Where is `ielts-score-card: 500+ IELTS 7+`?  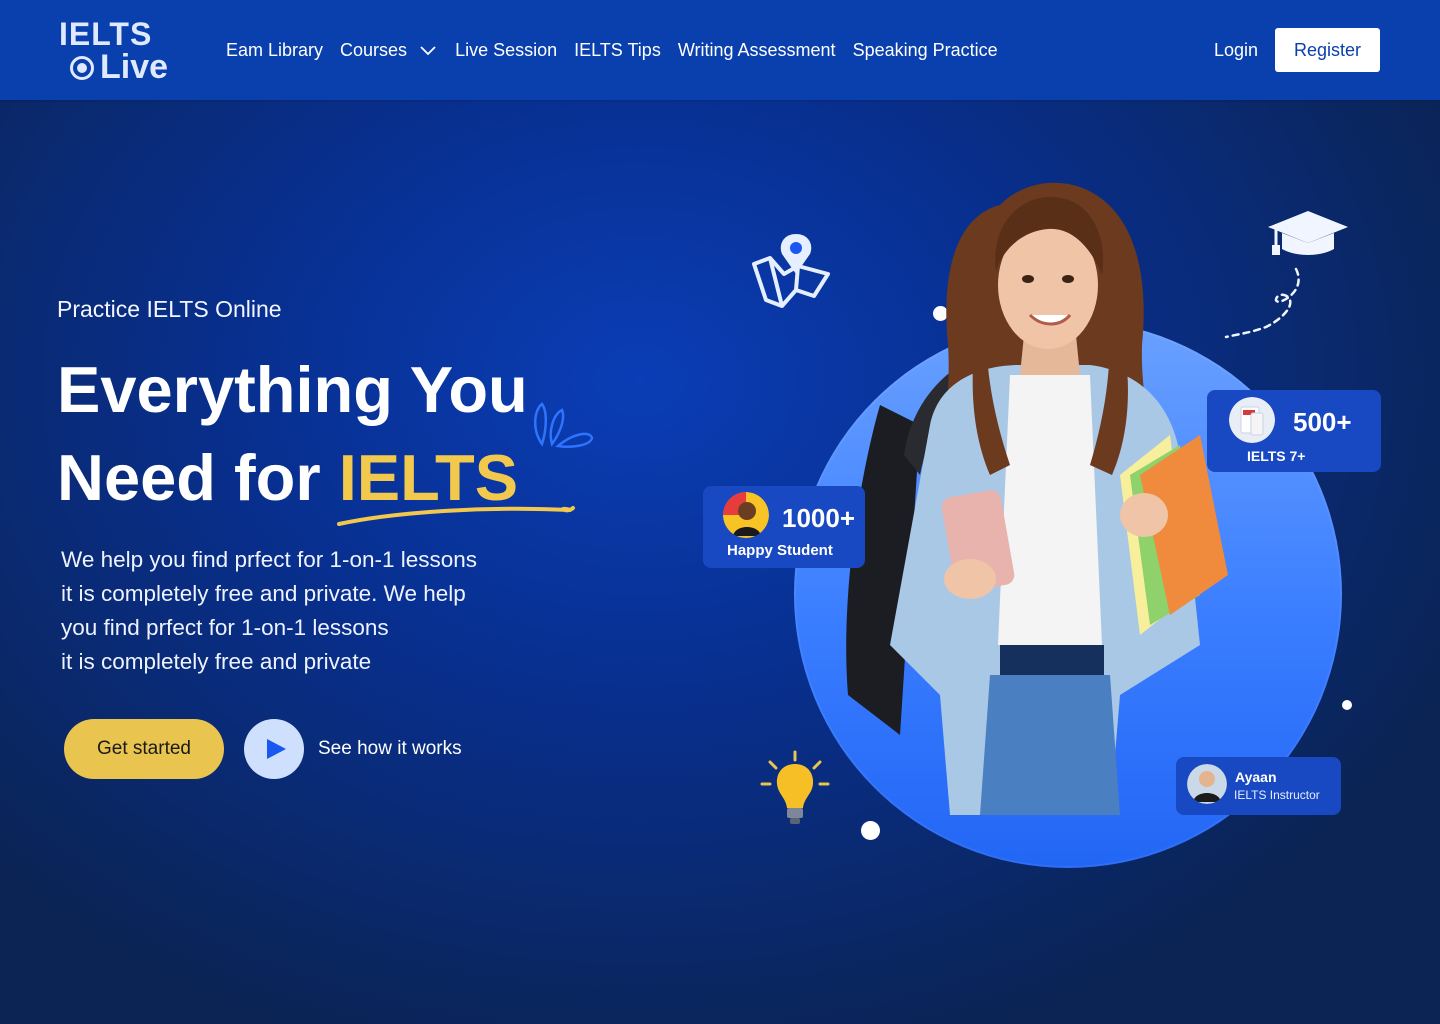
ielts-score-card: 500+ IELTS 7+ is located at coordinates (1294, 431).